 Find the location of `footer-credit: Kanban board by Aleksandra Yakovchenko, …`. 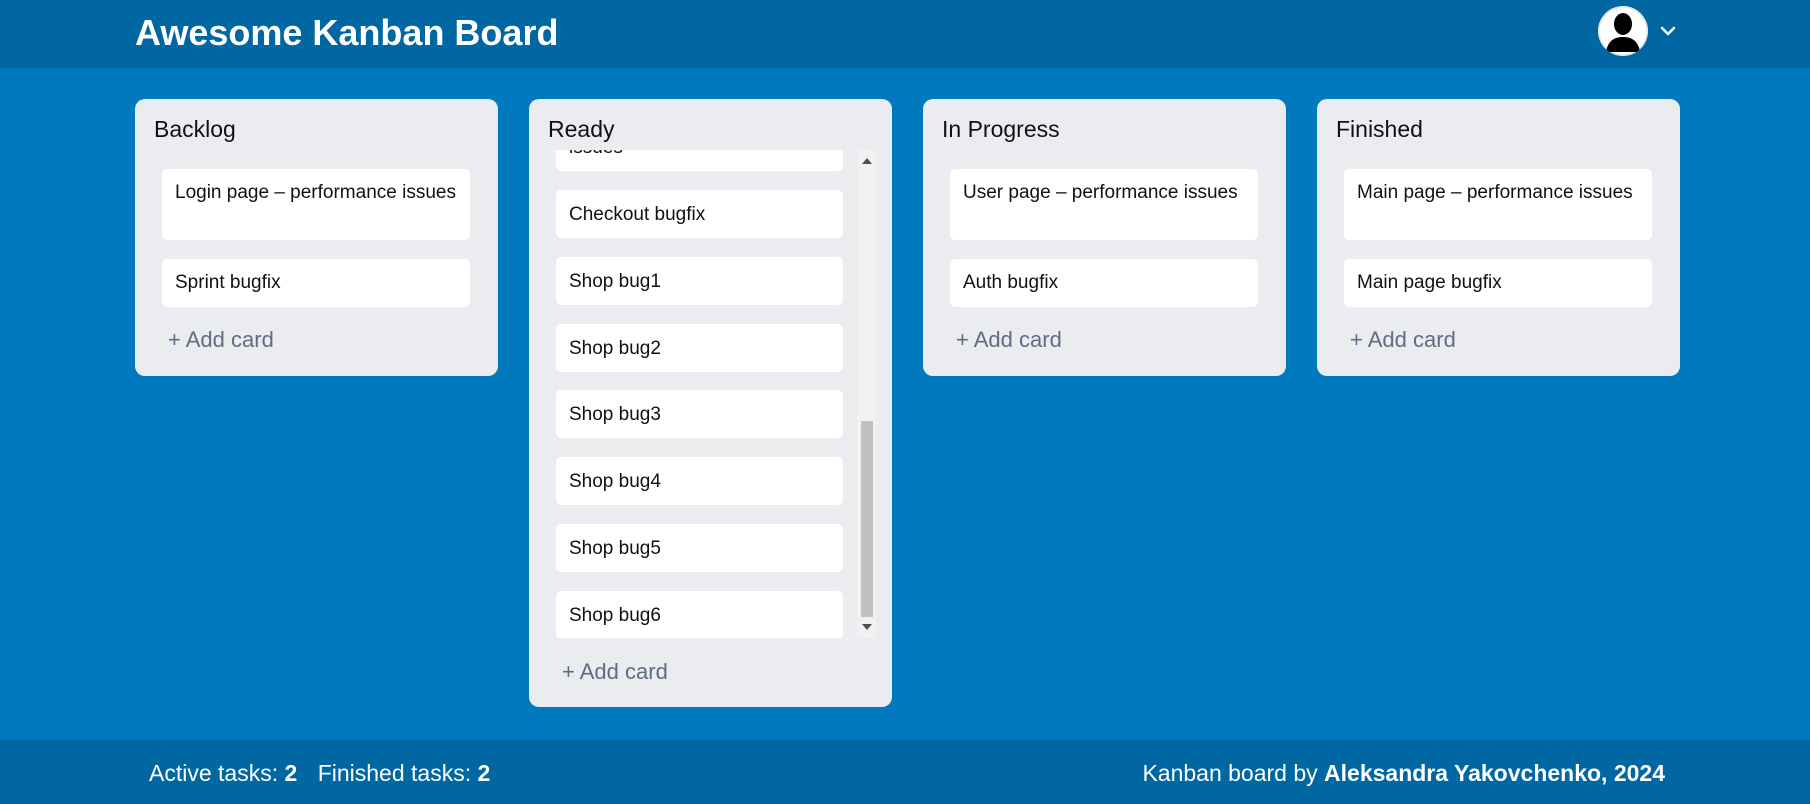

footer-credit: Kanban board by Aleksandra Yakovchenko, … is located at coordinates (1403, 773).